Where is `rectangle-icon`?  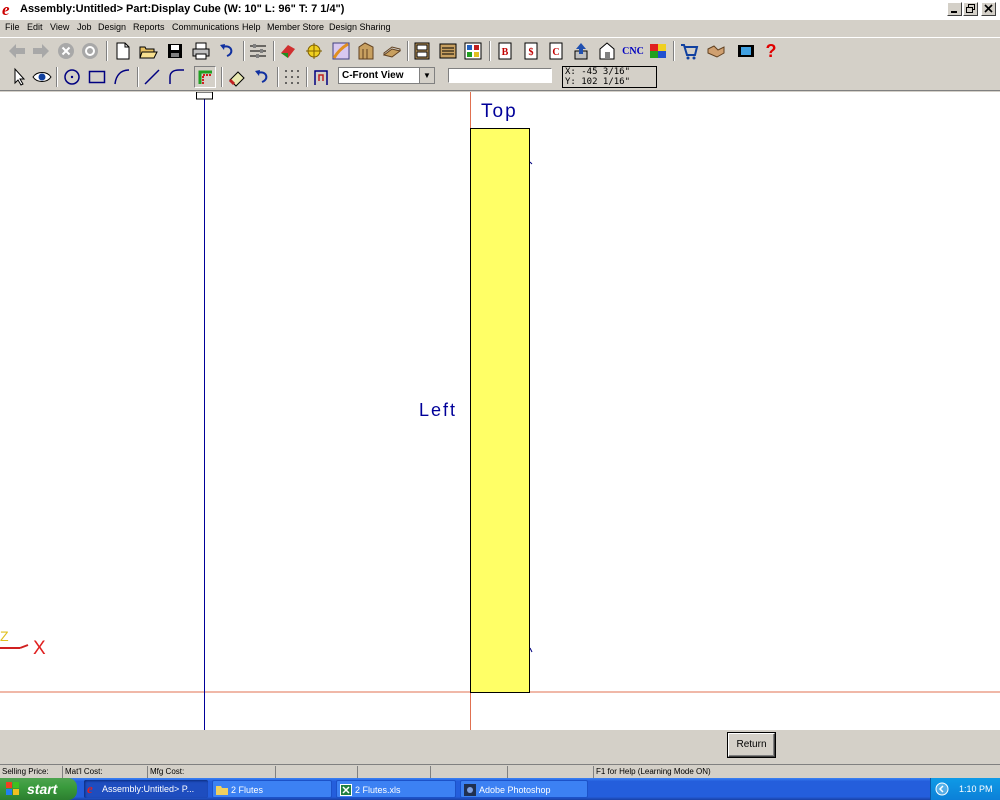
rectangle-icon is located at coordinates (97, 77).